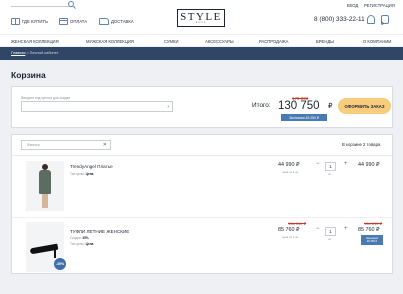  Describe the element at coordinates (325, 41) in the screenshot. I see `nav-brands: БРЕНДЫ` at that location.